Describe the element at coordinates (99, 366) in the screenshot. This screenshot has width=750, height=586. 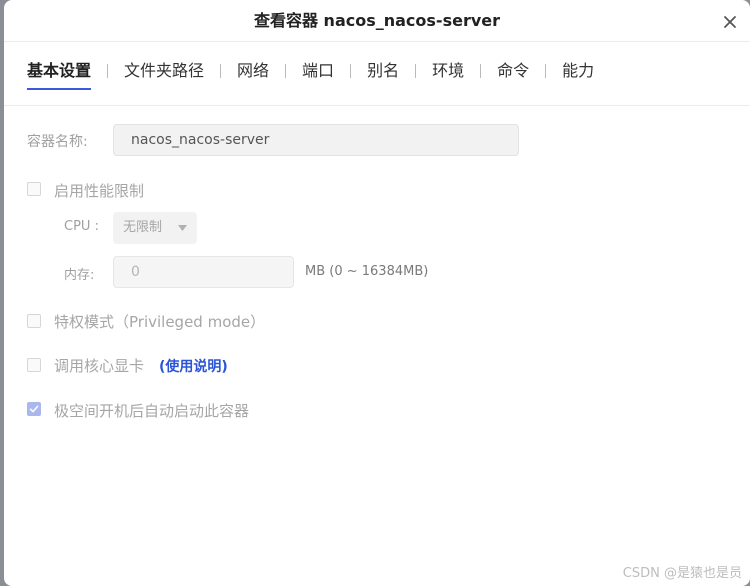
I see `gpu-label: 调用核心显卡` at that location.